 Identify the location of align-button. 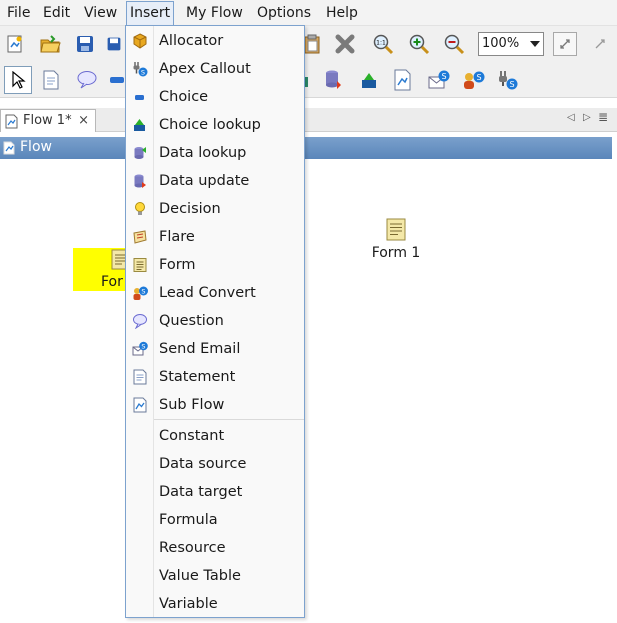
(600, 44).